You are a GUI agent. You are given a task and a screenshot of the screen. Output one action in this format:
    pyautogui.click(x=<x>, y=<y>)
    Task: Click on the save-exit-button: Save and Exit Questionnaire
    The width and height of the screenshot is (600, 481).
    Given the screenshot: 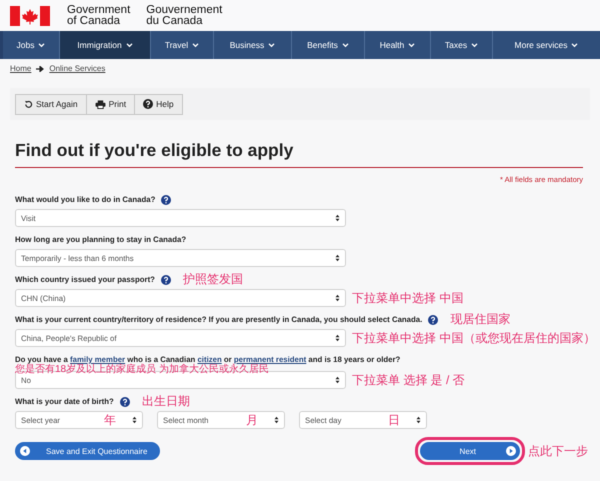 What is the action you would take?
    pyautogui.click(x=87, y=451)
    